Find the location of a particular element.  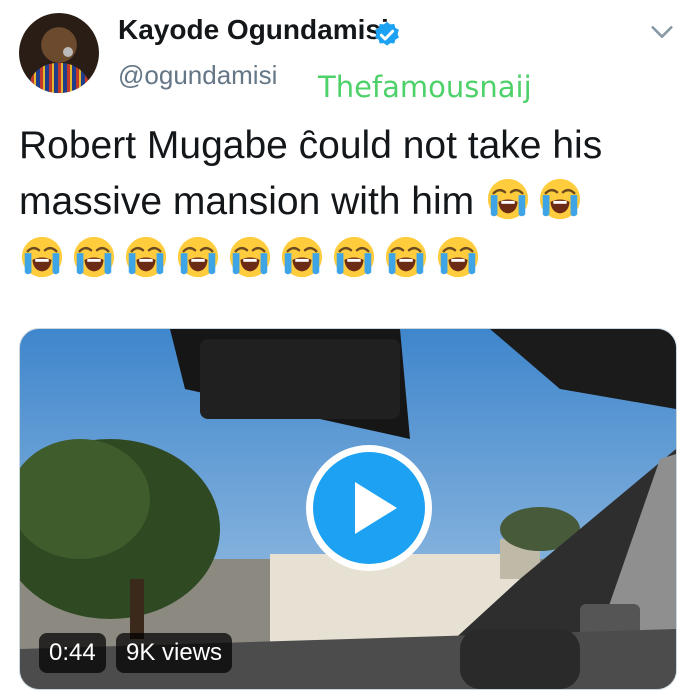

avatar is located at coordinates (59, 53).